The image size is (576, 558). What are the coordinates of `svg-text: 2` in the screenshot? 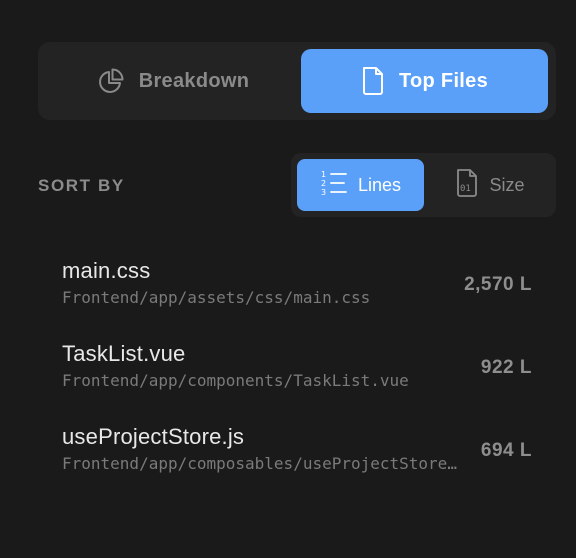 It's located at (323, 183).